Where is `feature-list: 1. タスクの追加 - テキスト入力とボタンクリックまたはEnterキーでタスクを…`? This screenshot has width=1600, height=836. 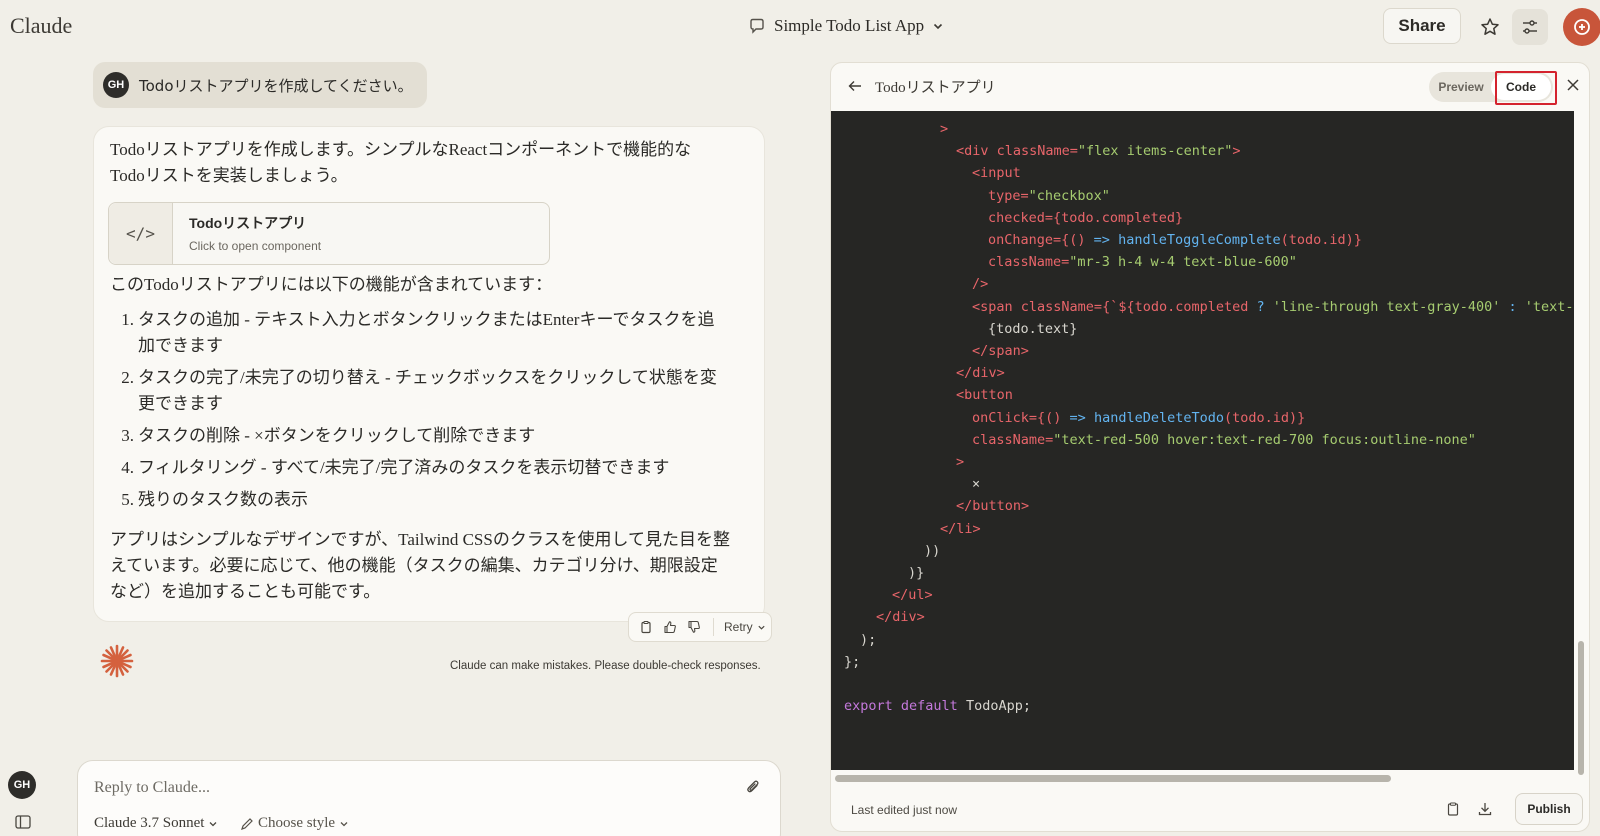
feature-list: 1. タスクの追加 - テキスト入力とボタンクリックまたはEnterキーでタスクを… is located at coordinates (420, 413).